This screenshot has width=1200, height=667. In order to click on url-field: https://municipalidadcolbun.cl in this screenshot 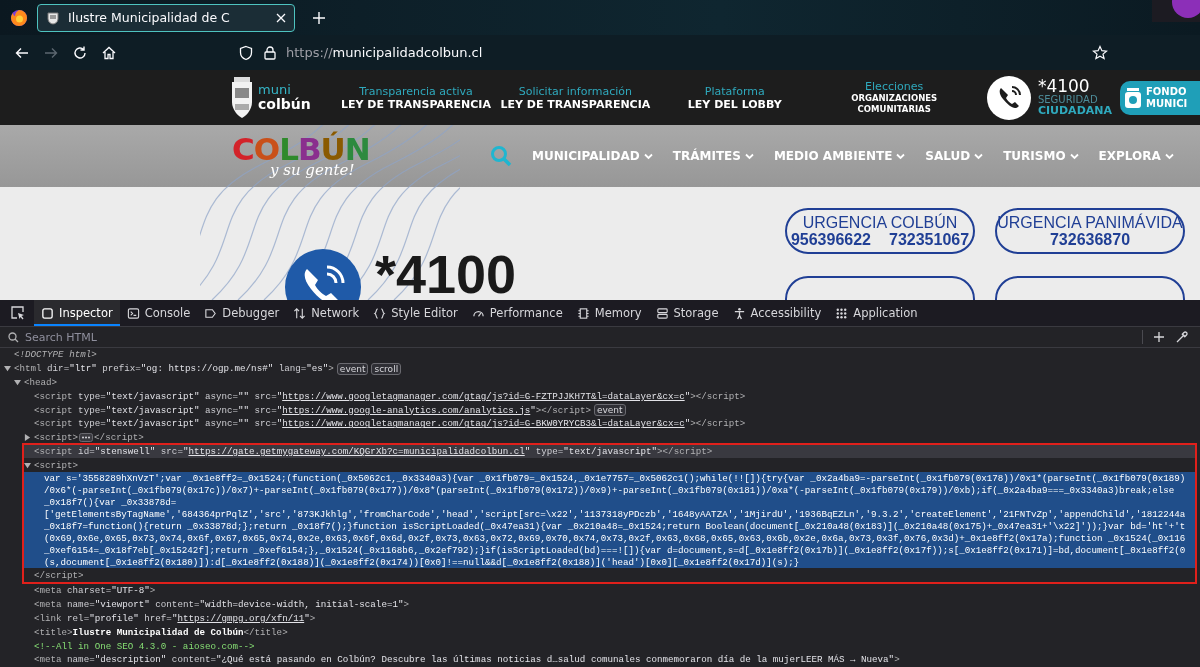, I will do `click(384, 52)`.